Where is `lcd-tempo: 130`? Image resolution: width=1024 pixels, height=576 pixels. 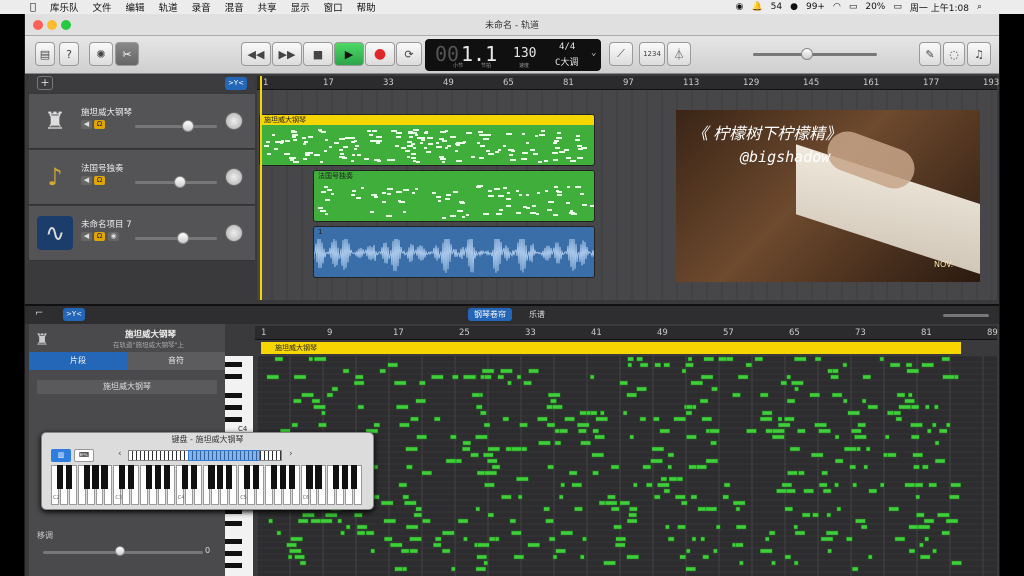
lcd-tempo: 130 is located at coordinates (524, 53).